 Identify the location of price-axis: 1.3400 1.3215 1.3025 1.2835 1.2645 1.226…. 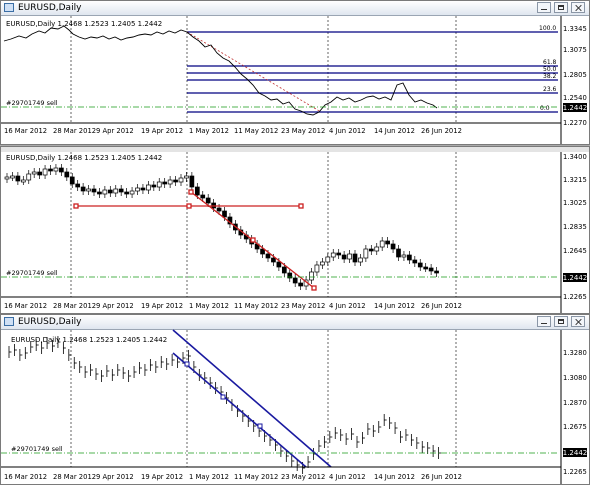
(574, 232).